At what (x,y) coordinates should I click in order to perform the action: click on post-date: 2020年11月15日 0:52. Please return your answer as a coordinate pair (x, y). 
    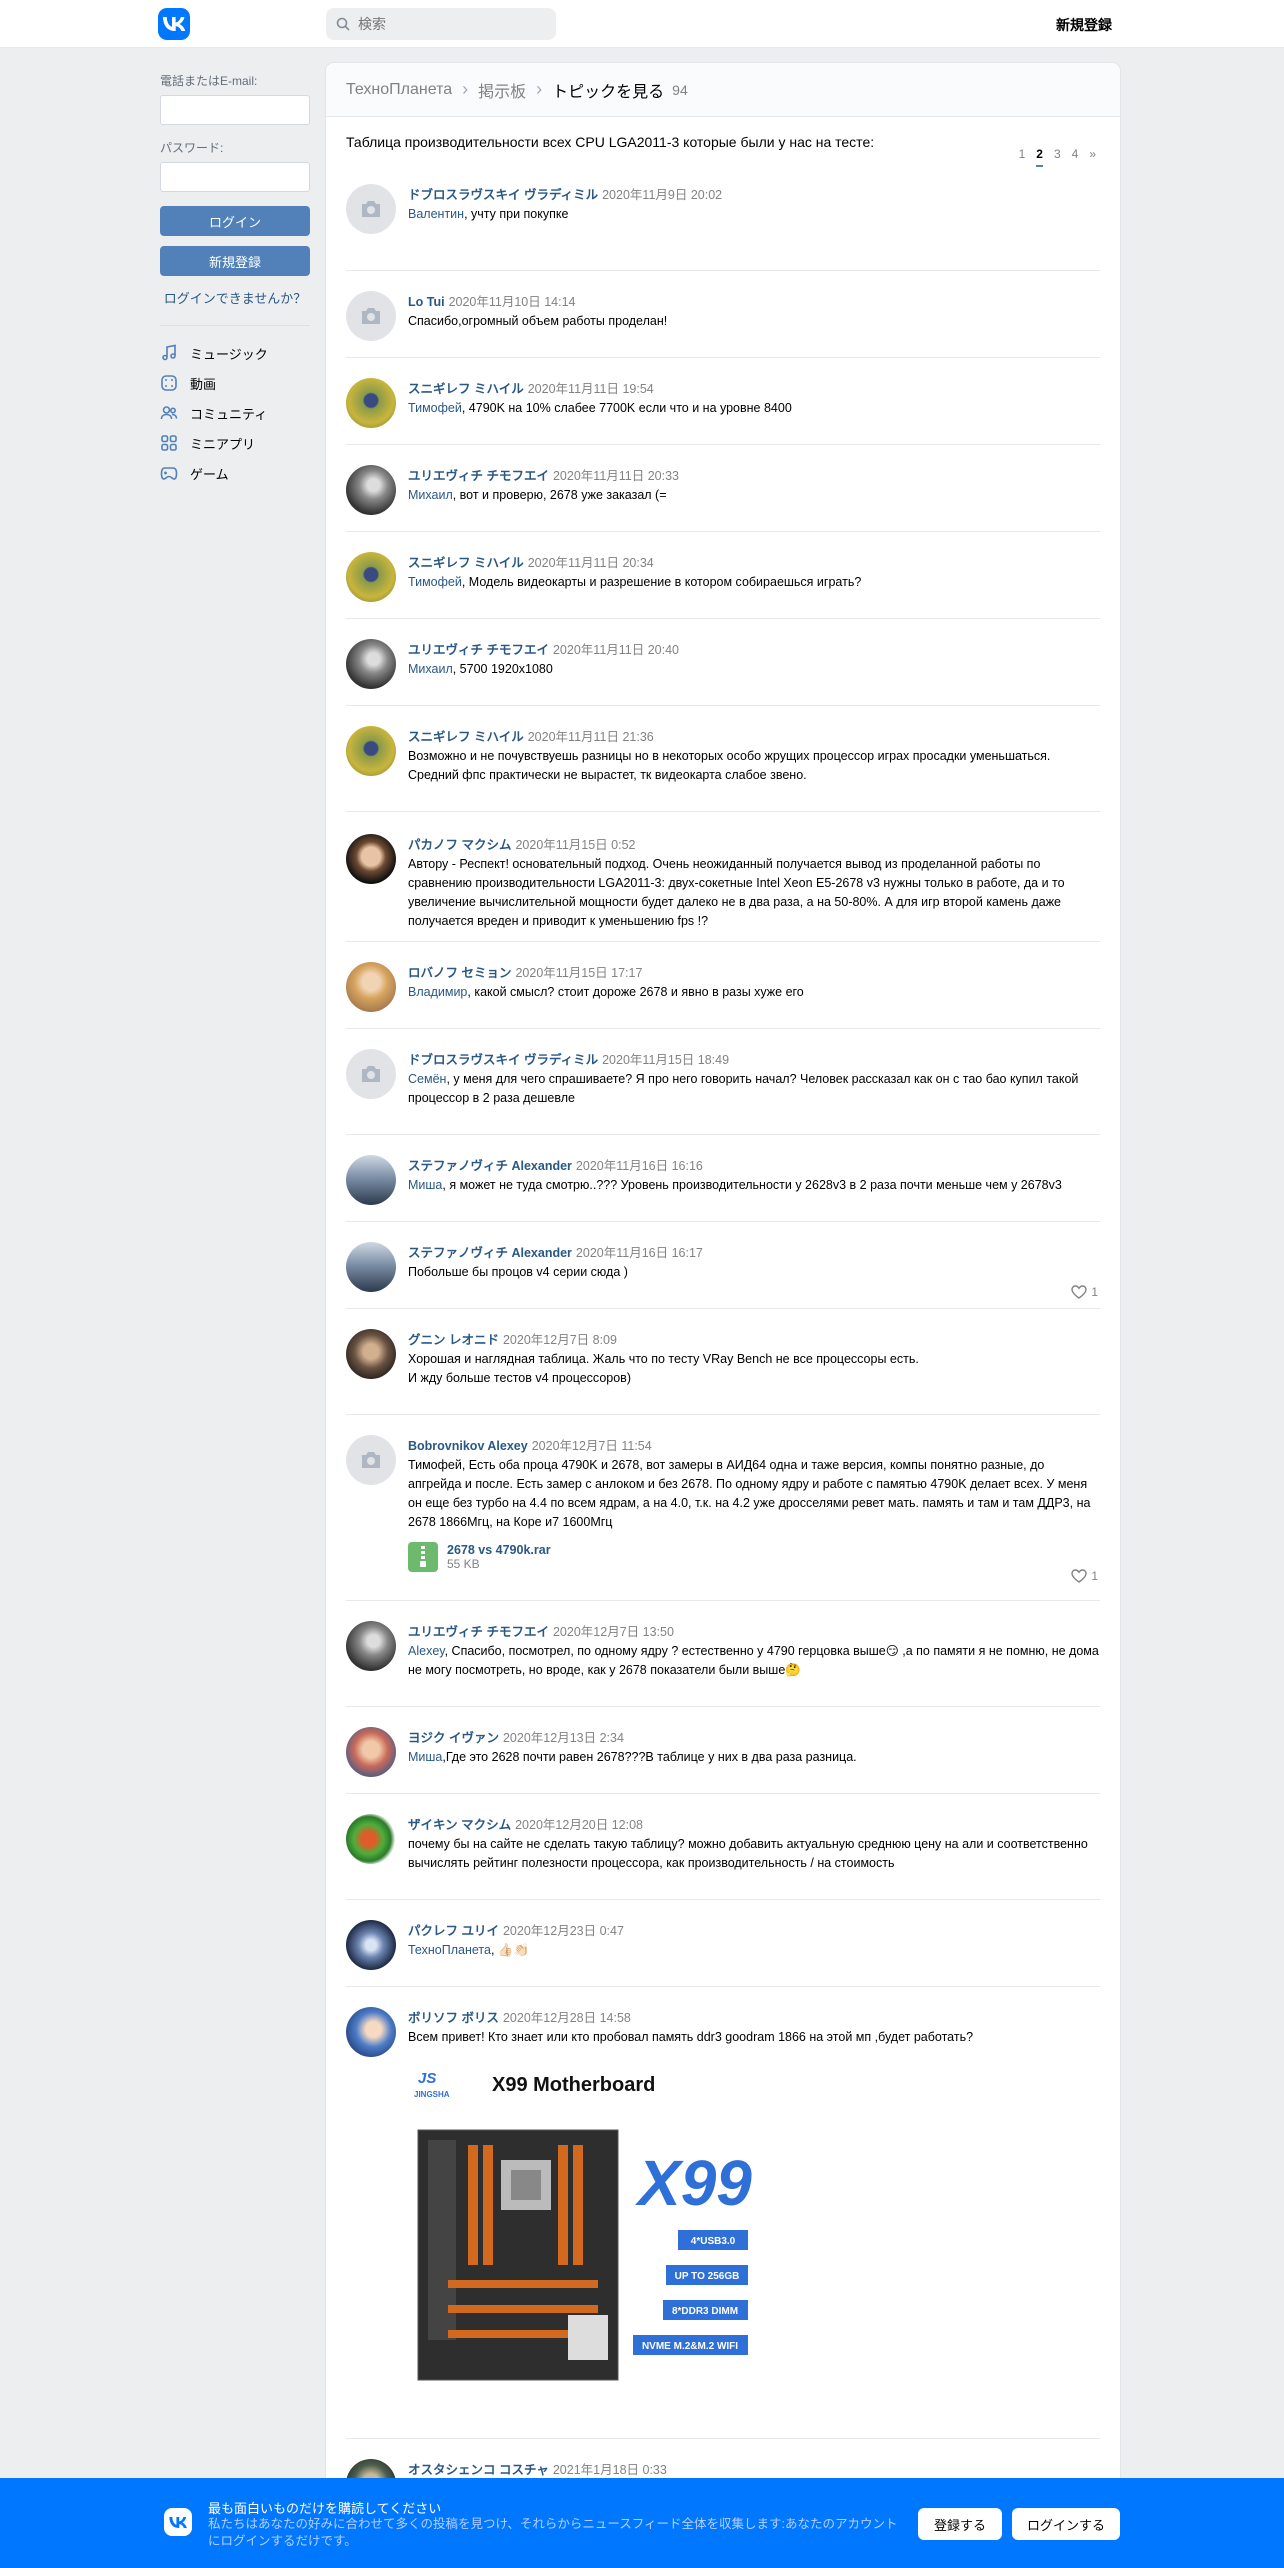
    Looking at the image, I should click on (575, 845).